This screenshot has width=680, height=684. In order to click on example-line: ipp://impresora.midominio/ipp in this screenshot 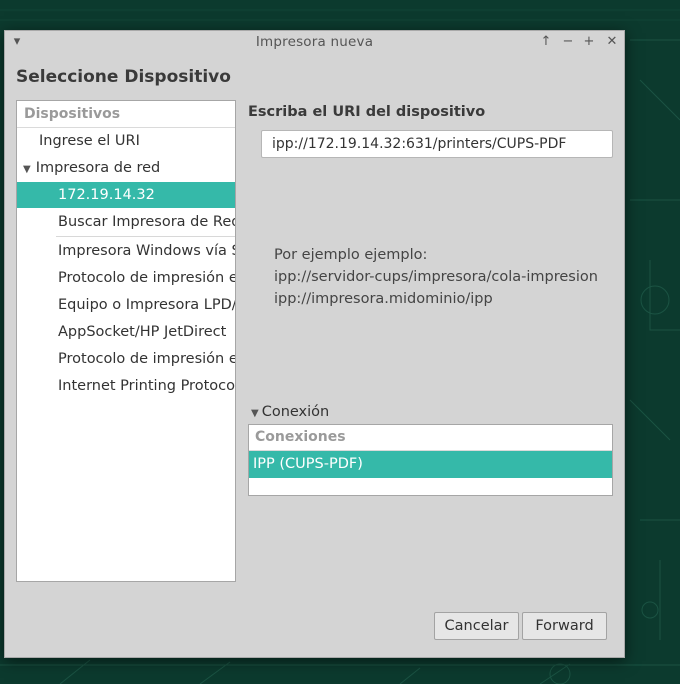, I will do `click(383, 299)`.